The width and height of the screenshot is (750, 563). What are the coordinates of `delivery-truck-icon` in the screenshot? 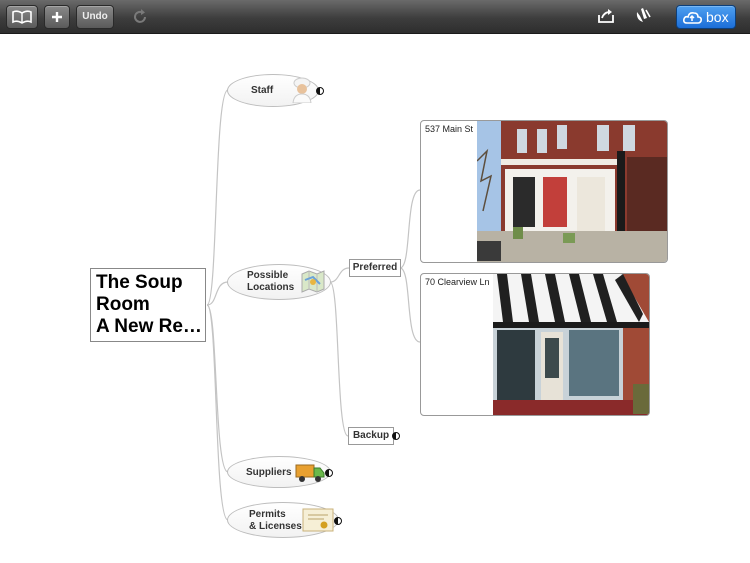 It's located at (310, 473).